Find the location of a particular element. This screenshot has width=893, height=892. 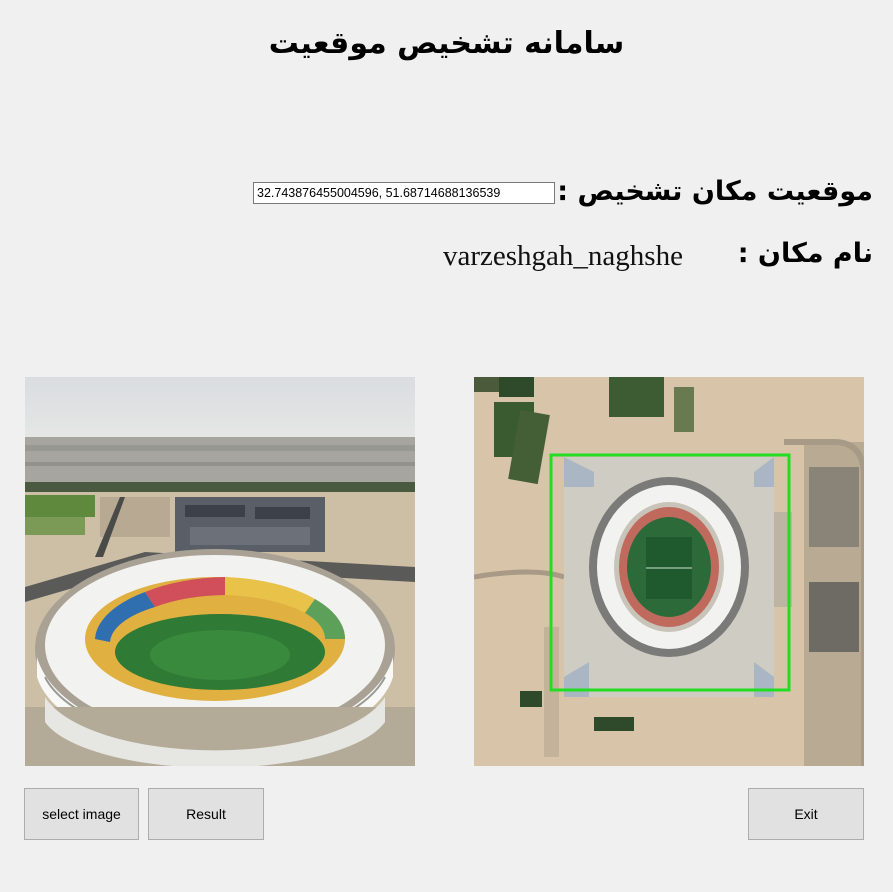

result-button: Result is located at coordinates (206, 814).